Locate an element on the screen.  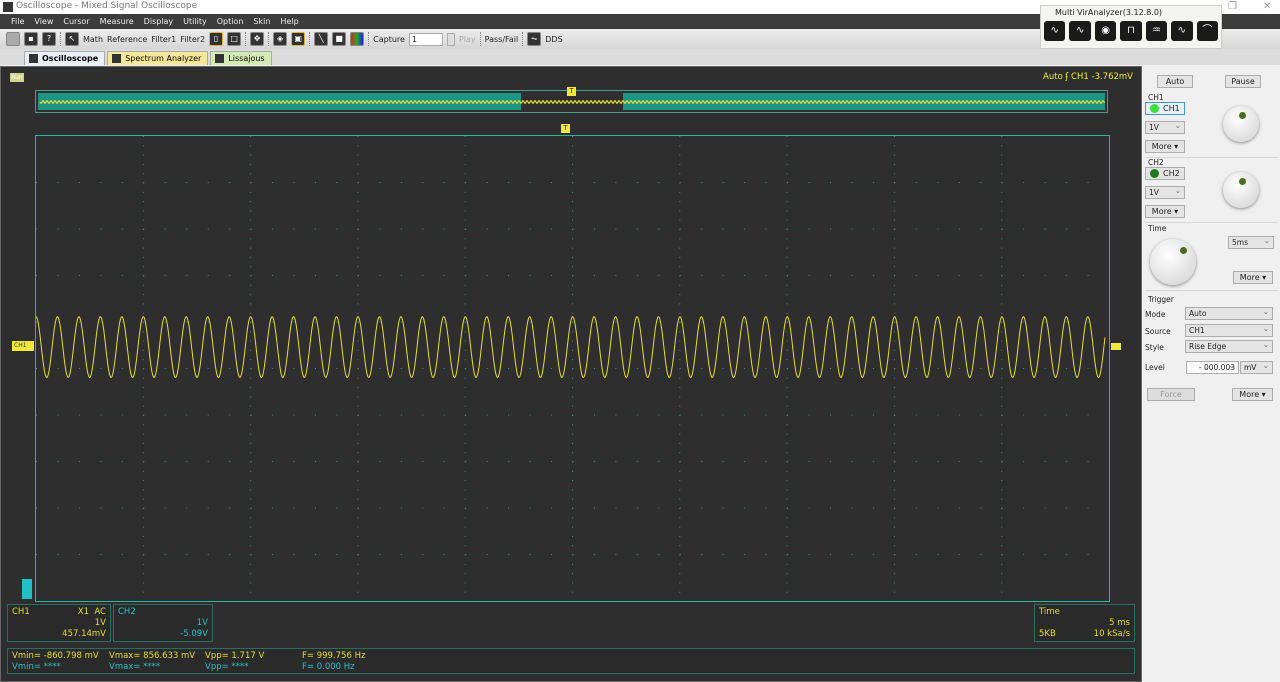
trigger-time-marker: T is located at coordinates (565, 128).